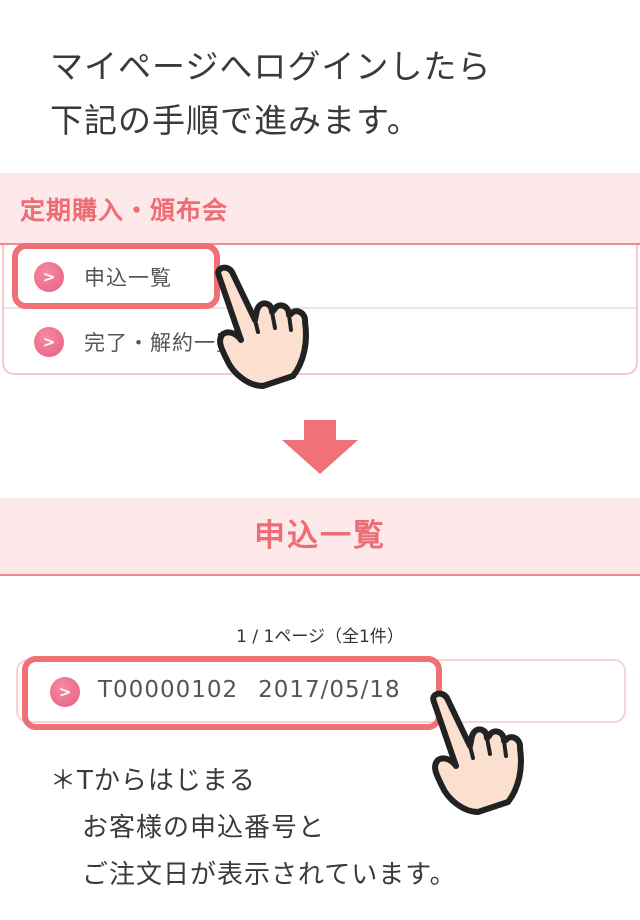  Describe the element at coordinates (204, 828) in the screenshot. I see `note-line-2: お客様の申込番号と` at that location.